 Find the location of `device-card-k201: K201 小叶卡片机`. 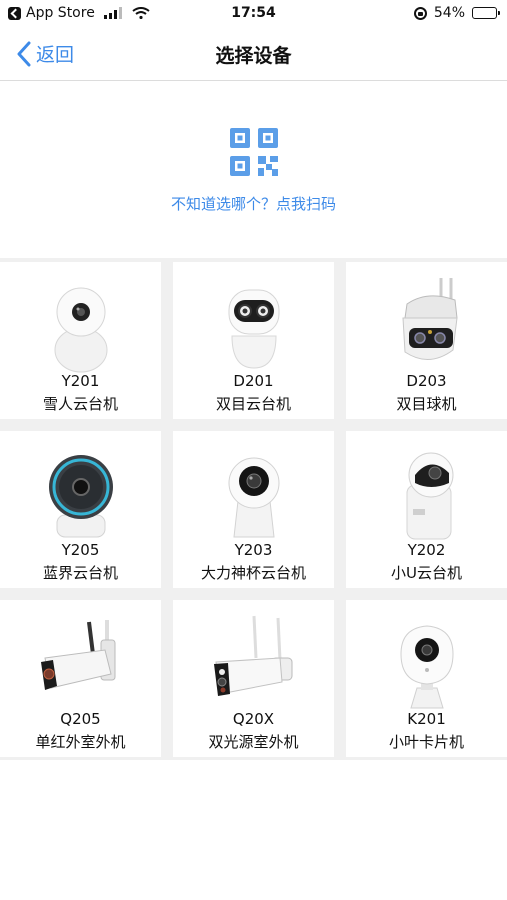

device-card-k201: K201 小叶卡片机 is located at coordinates (426, 678).